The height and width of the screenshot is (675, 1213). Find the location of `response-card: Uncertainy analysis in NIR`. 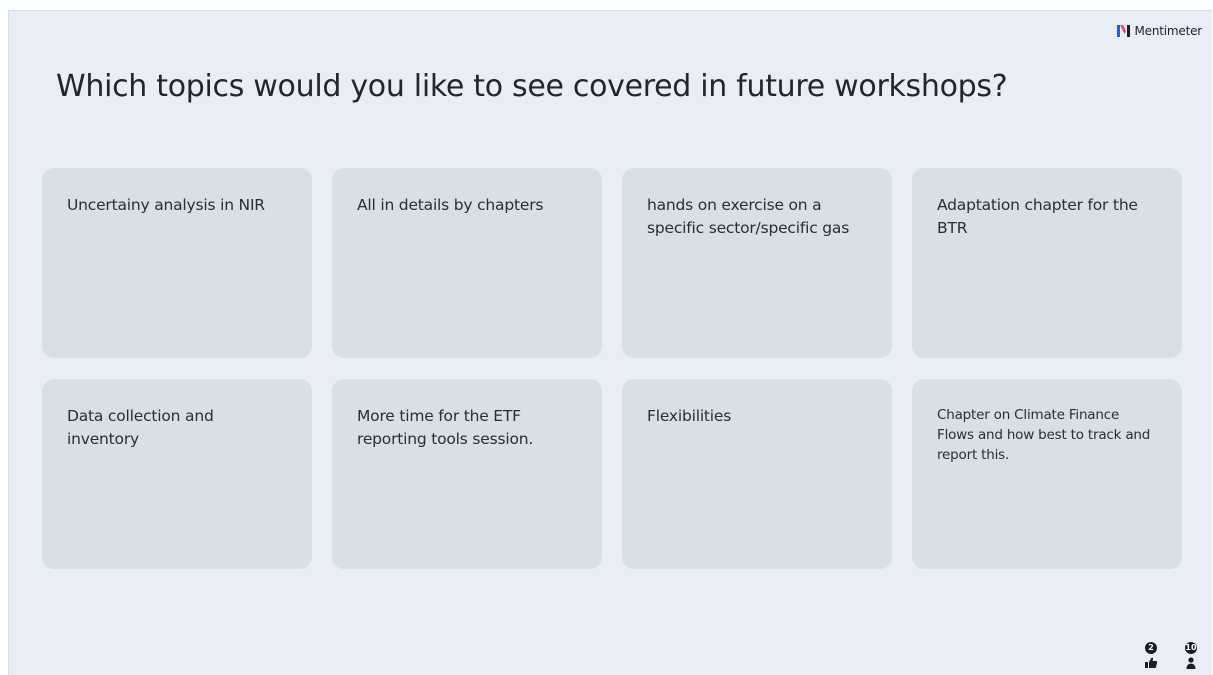

response-card: Uncertainy analysis in NIR is located at coordinates (177, 263).